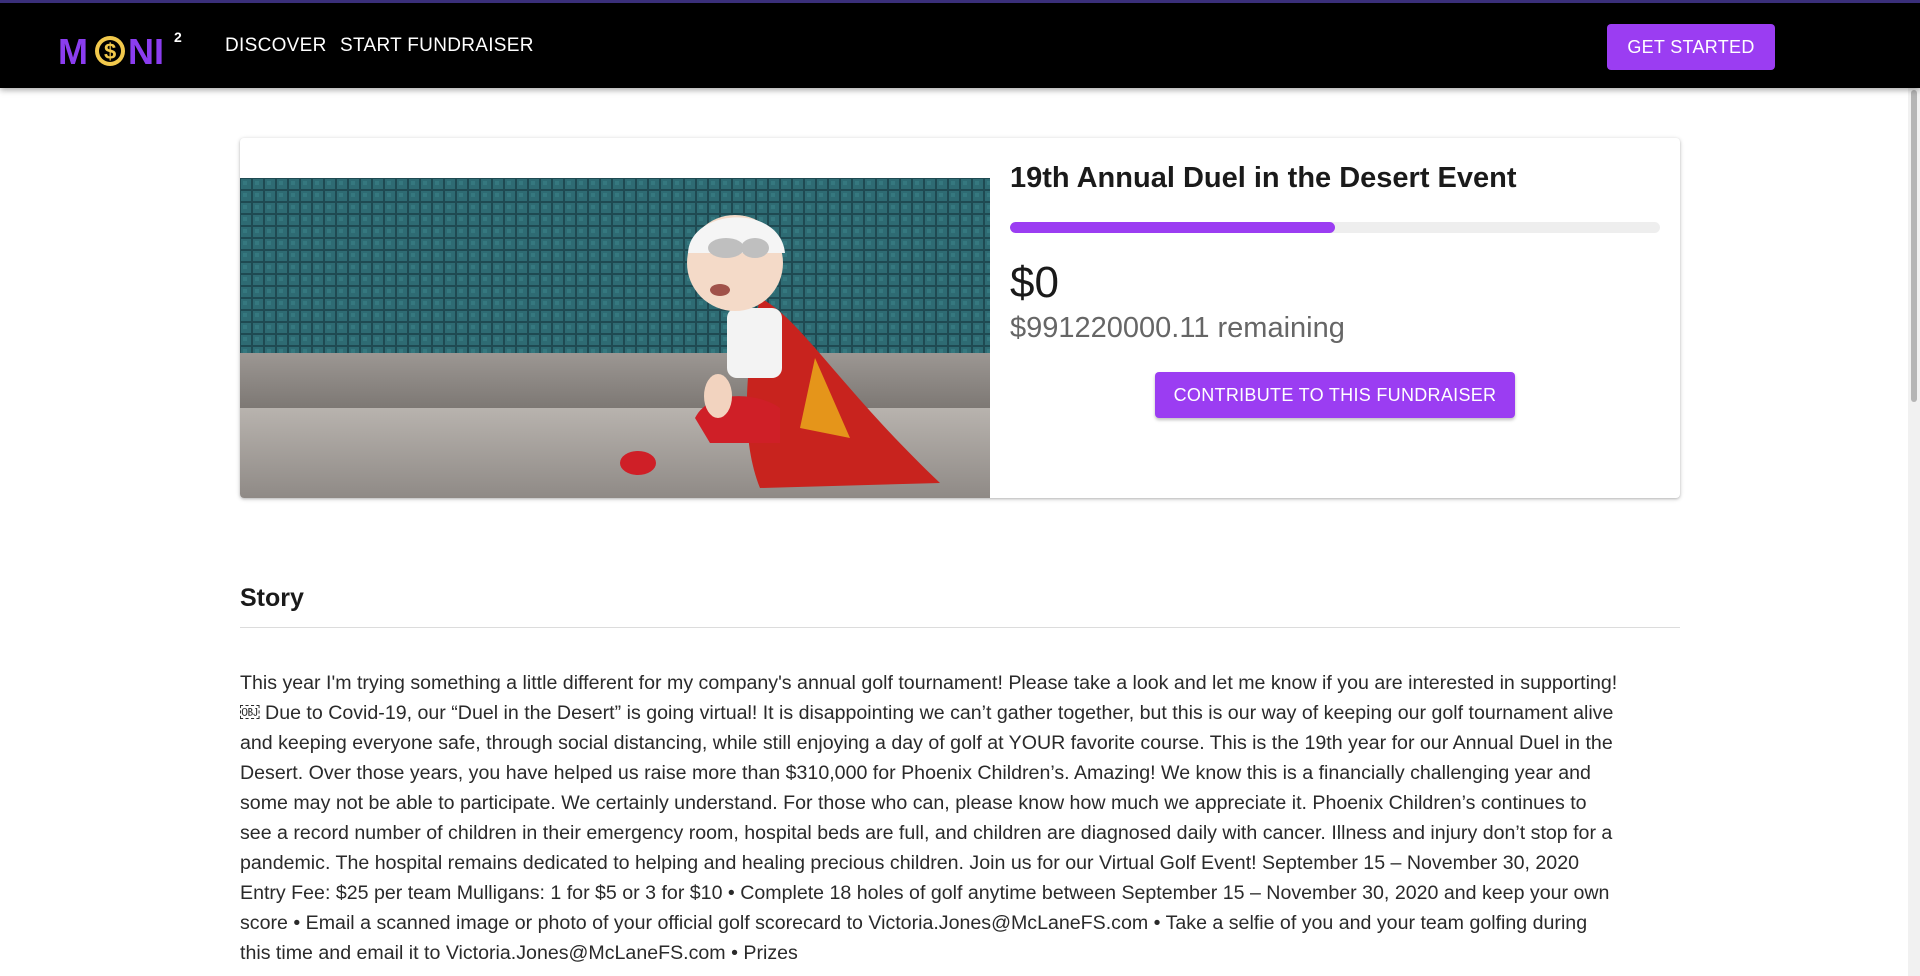 The width and height of the screenshot is (1920, 976). I want to click on svg-text: NI, so click(146, 51).